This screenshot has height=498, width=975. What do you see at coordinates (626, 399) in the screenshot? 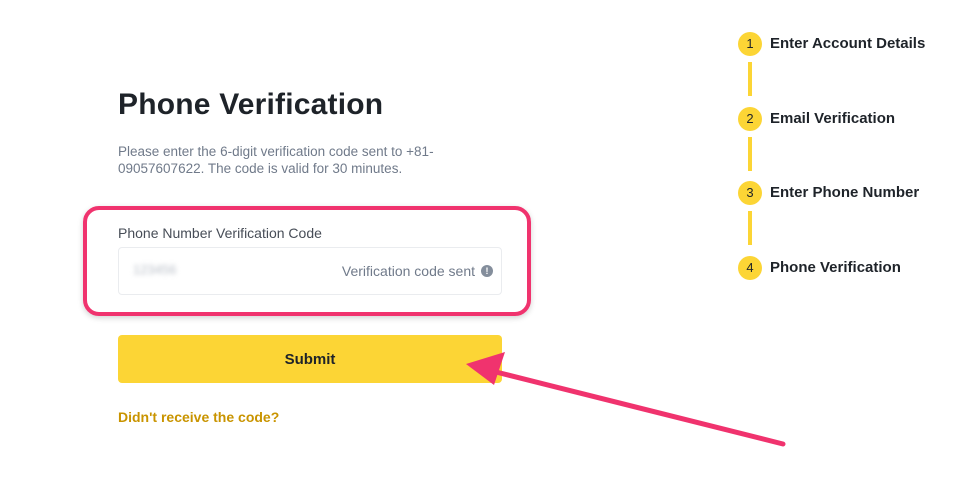
I see `annotation-arrow-icon` at bounding box center [626, 399].